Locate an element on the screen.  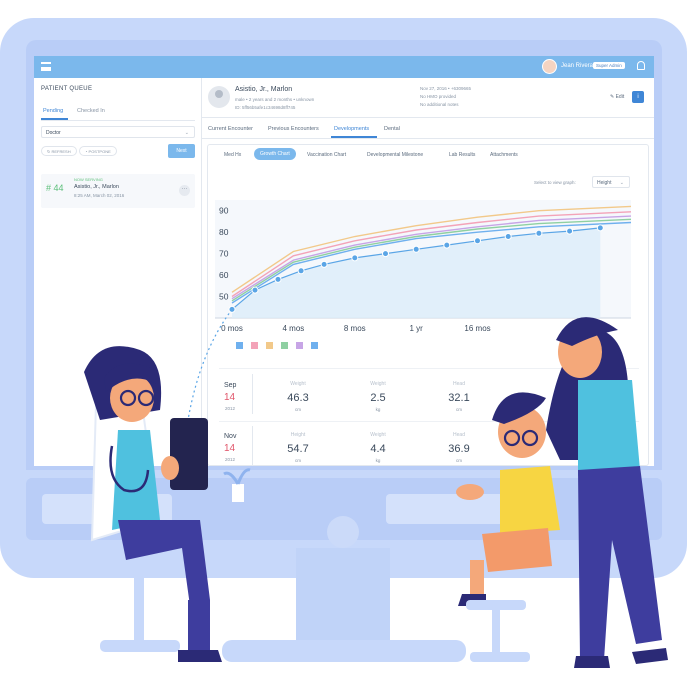
x-tick-label: 8 mos is located at coordinates (355, 328).